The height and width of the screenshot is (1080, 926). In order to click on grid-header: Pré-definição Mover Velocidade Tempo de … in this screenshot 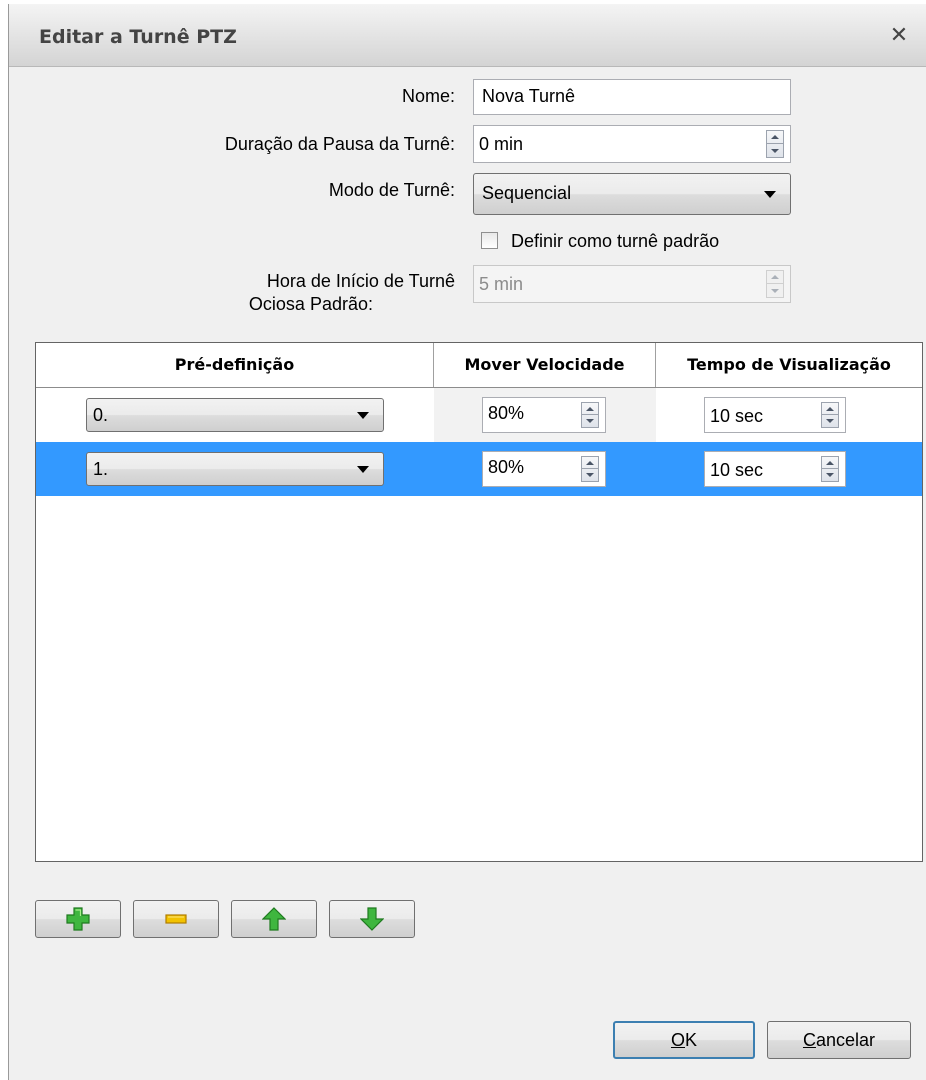, I will do `click(479, 365)`.